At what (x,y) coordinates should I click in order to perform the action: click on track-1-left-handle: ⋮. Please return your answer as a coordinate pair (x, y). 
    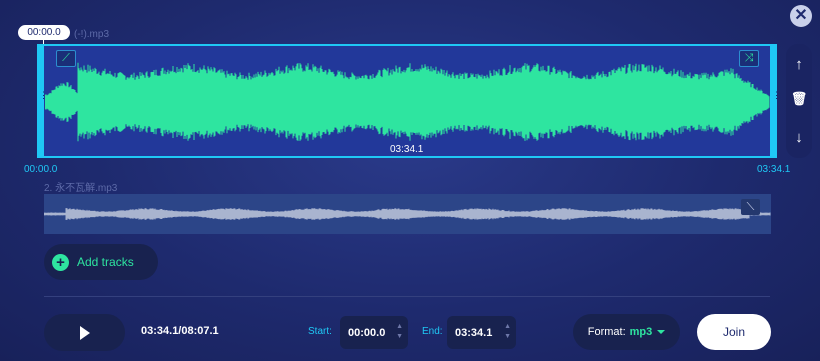
    Looking at the image, I should click on (42, 101).